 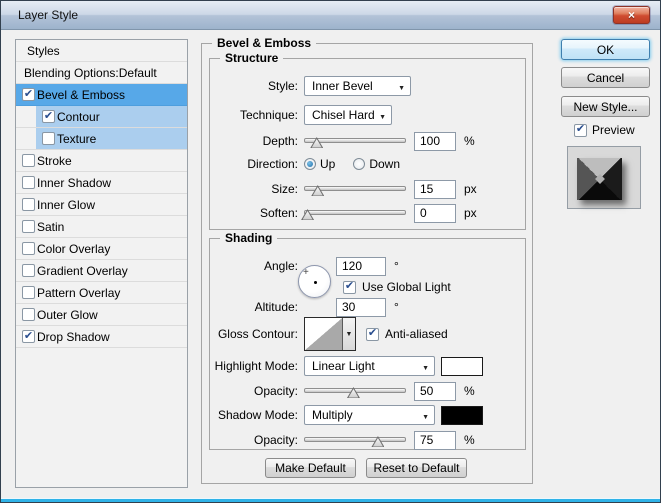 I want to click on angle-input, so click(x=361, y=266).